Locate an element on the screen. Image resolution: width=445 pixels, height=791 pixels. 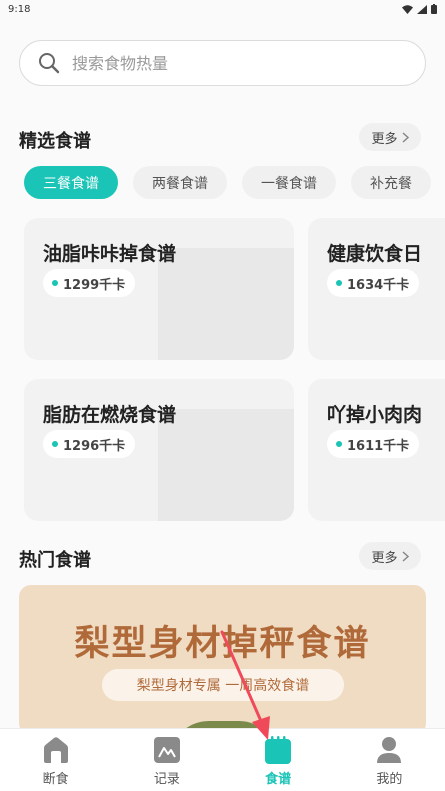
tab-three-meals: 三餐食谱 is located at coordinates (71, 182).